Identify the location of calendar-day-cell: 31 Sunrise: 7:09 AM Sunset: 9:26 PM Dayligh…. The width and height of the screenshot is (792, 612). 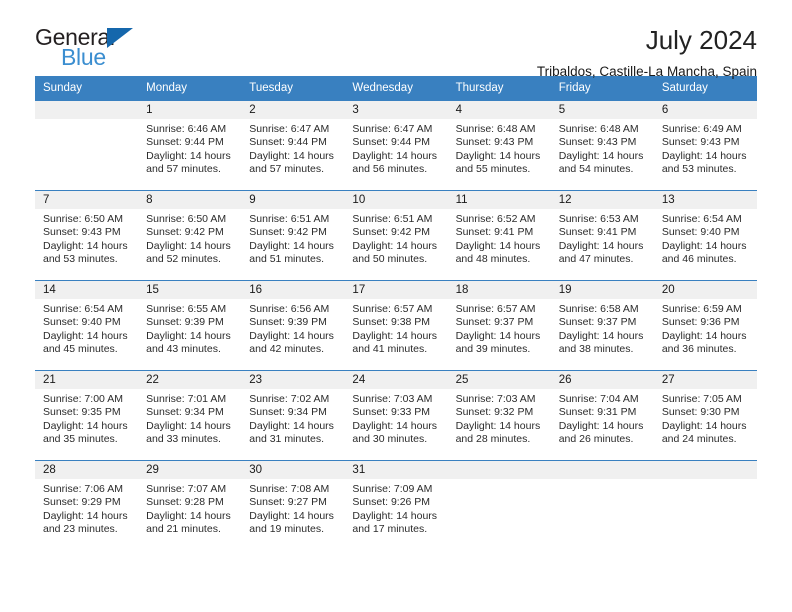
(396, 505).